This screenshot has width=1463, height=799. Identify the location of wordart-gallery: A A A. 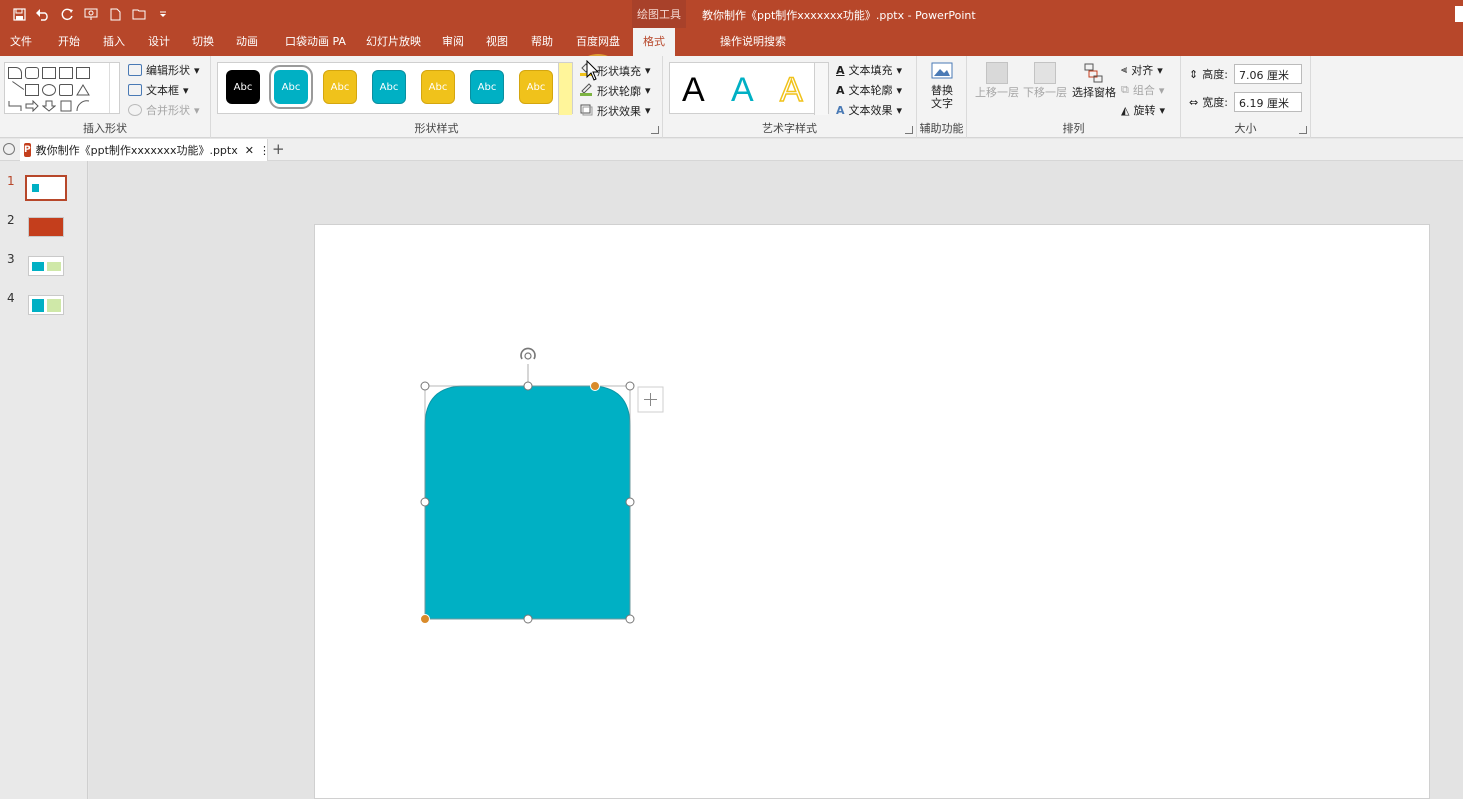
(749, 88).